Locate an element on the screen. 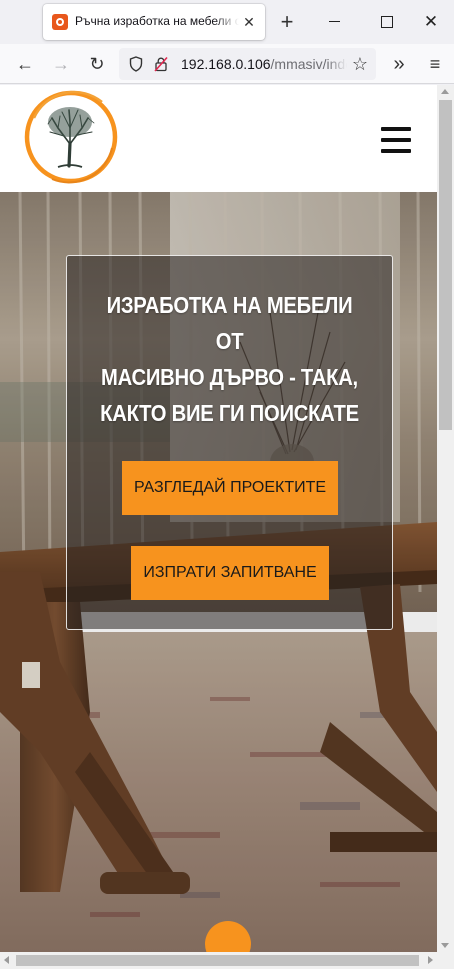  tracking-shield-icon is located at coordinates (136, 64).